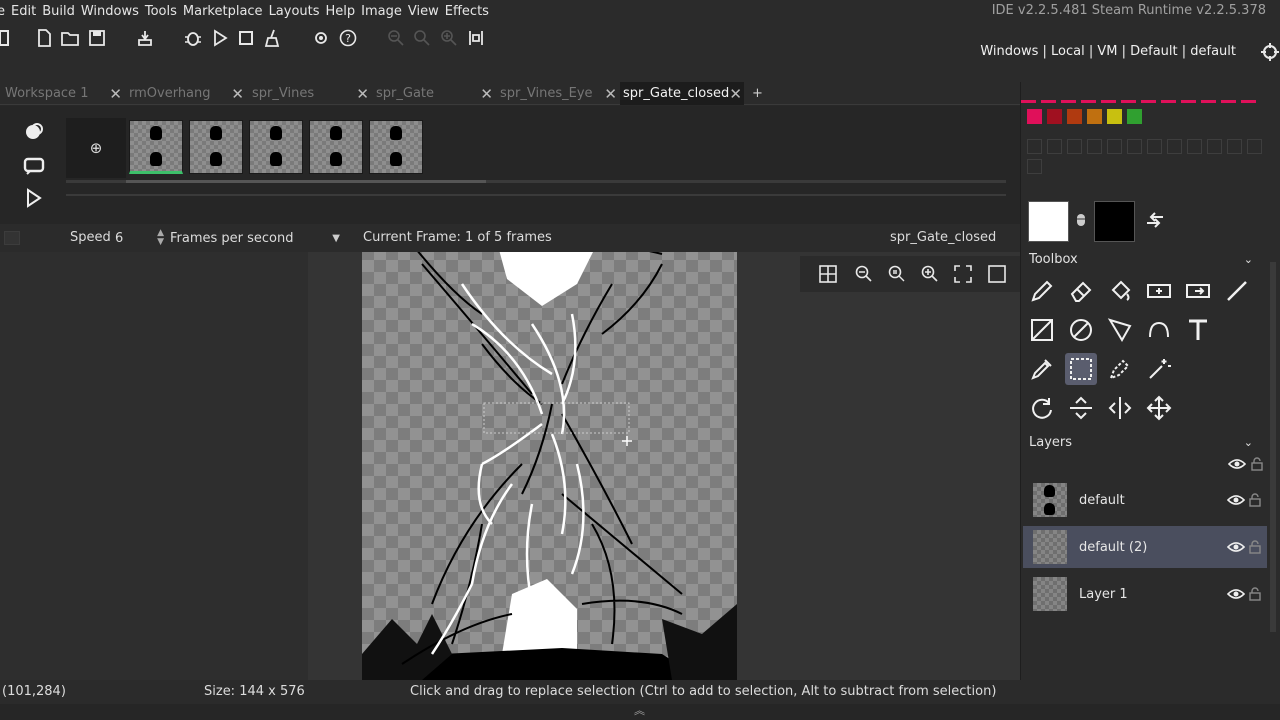 The image size is (1280, 720). Describe the element at coordinates (381, 11) in the screenshot. I see `menu-item-image: Image` at that location.